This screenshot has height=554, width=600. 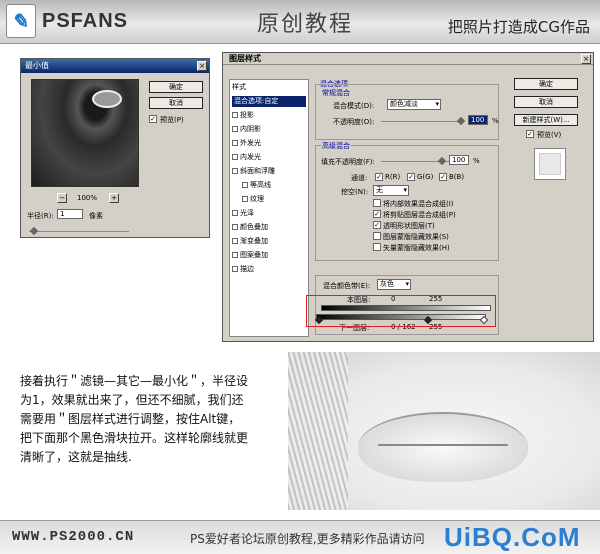 What do you see at coordinates (257, 199) in the screenshot?
I see `style-label: 纹理` at bounding box center [257, 199].